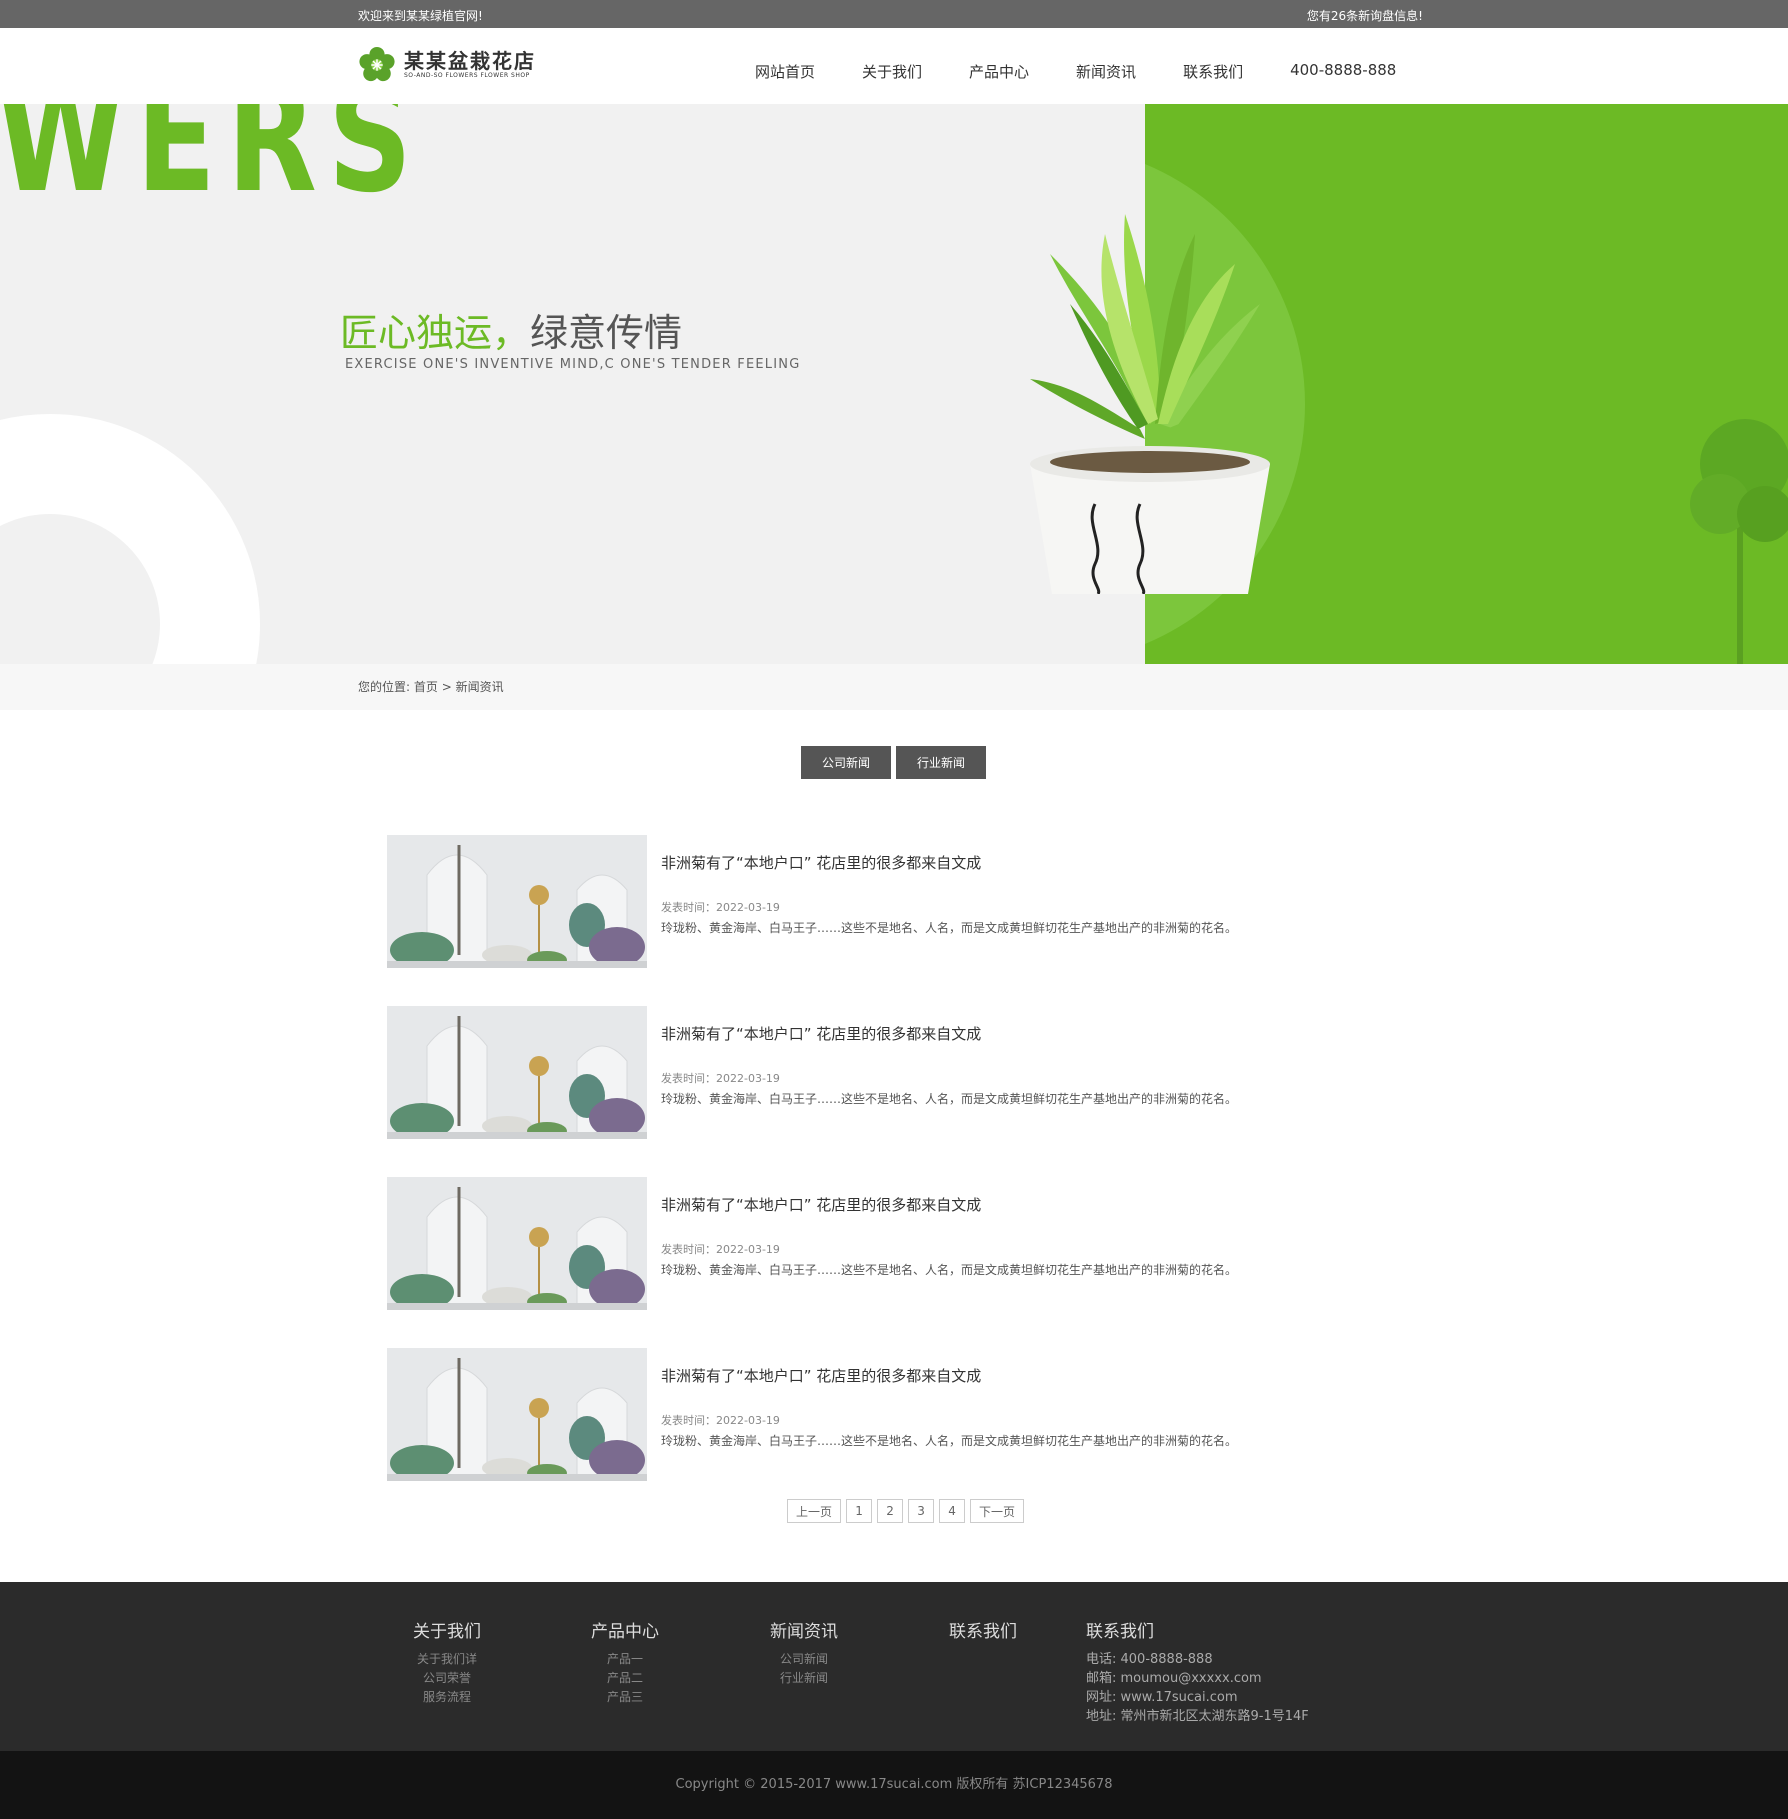  What do you see at coordinates (1149, 1659) in the screenshot?
I see `footer-phone: 电话: 400-8888-888` at bounding box center [1149, 1659].